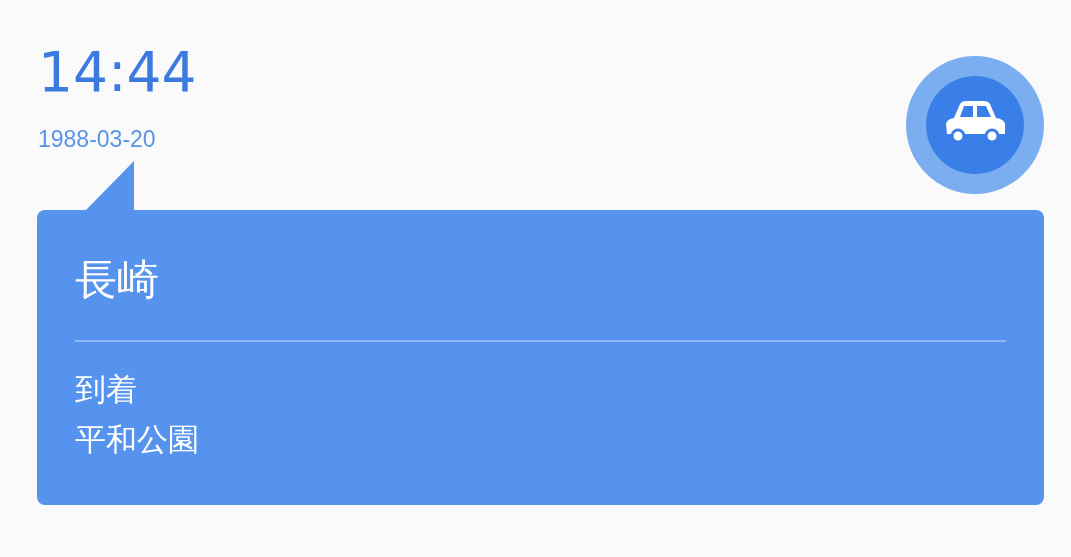  What do you see at coordinates (117, 72) in the screenshot?
I see `time-text: 14:44` at bounding box center [117, 72].